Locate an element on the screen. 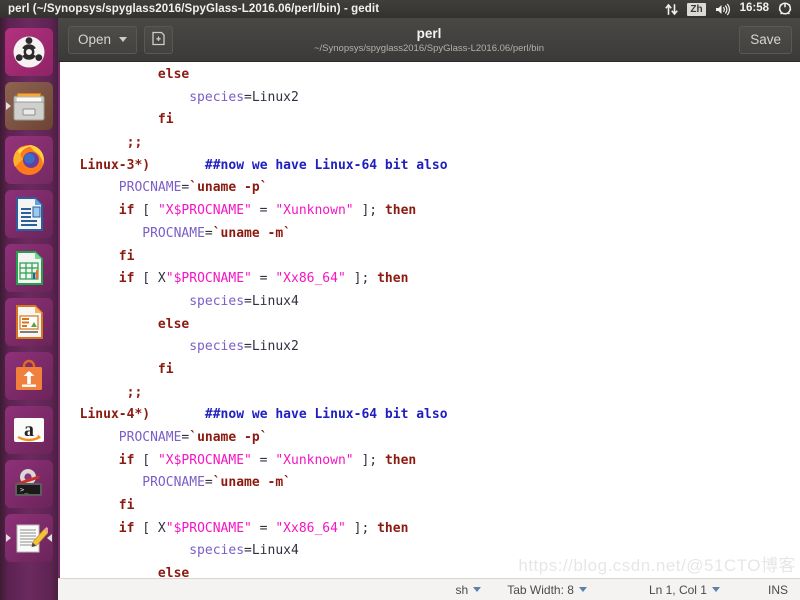 This screenshot has height=600, width=800. network-up-down-icon is located at coordinates (672, 9).